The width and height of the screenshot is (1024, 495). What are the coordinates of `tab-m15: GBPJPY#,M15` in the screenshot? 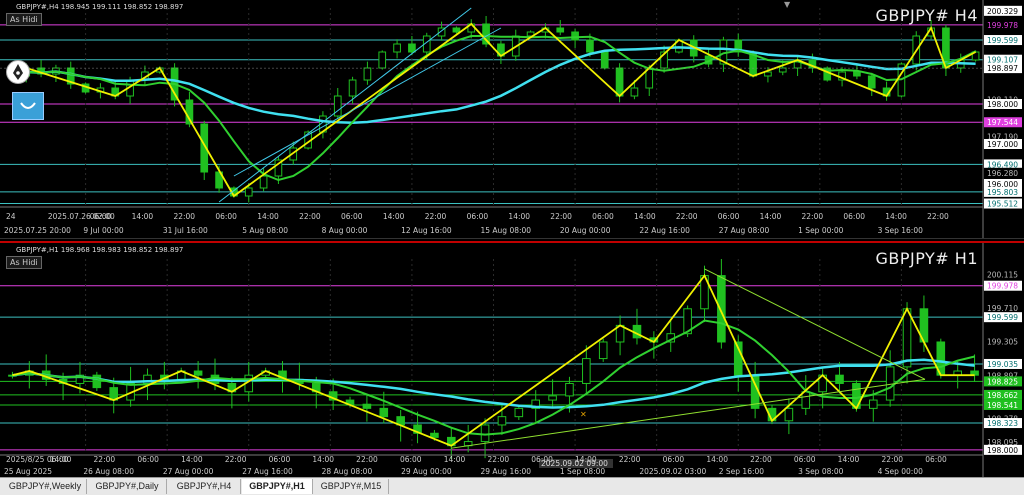 It's located at (351, 486).